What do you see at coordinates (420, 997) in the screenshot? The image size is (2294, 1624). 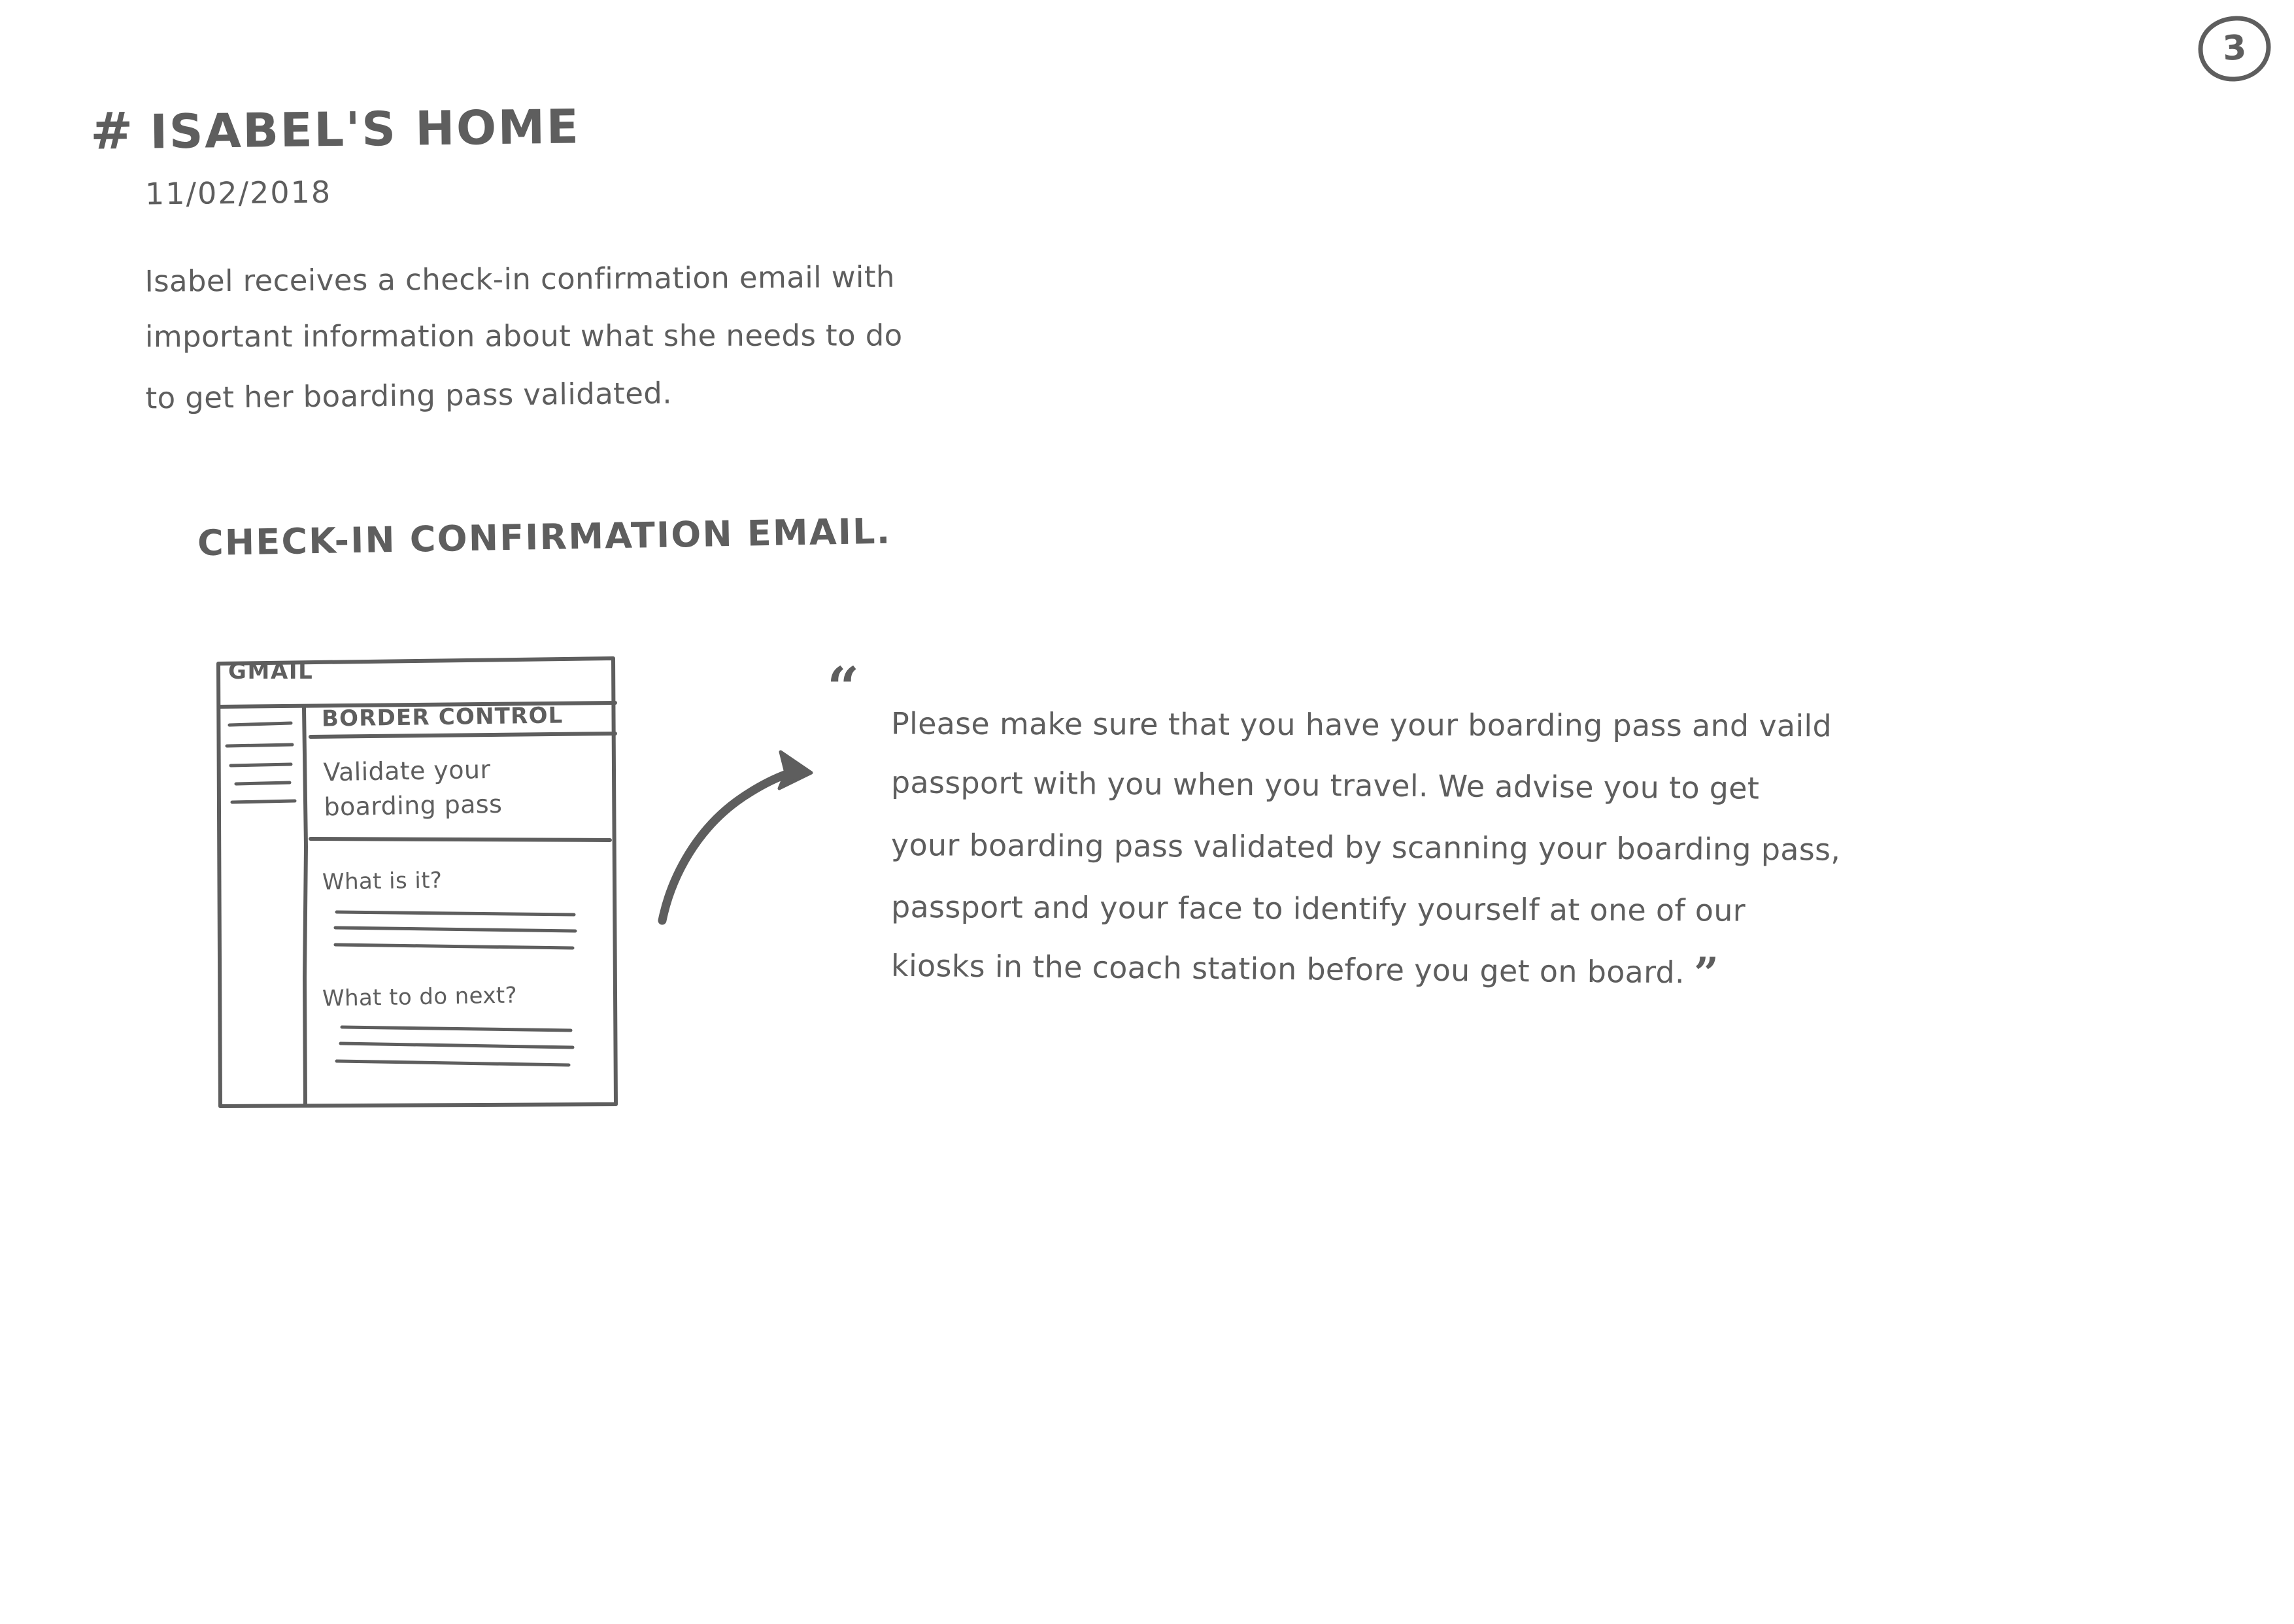 I see `wireframe-section-heading-what-to-do-next: What to do next?` at bounding box center [420, 997].